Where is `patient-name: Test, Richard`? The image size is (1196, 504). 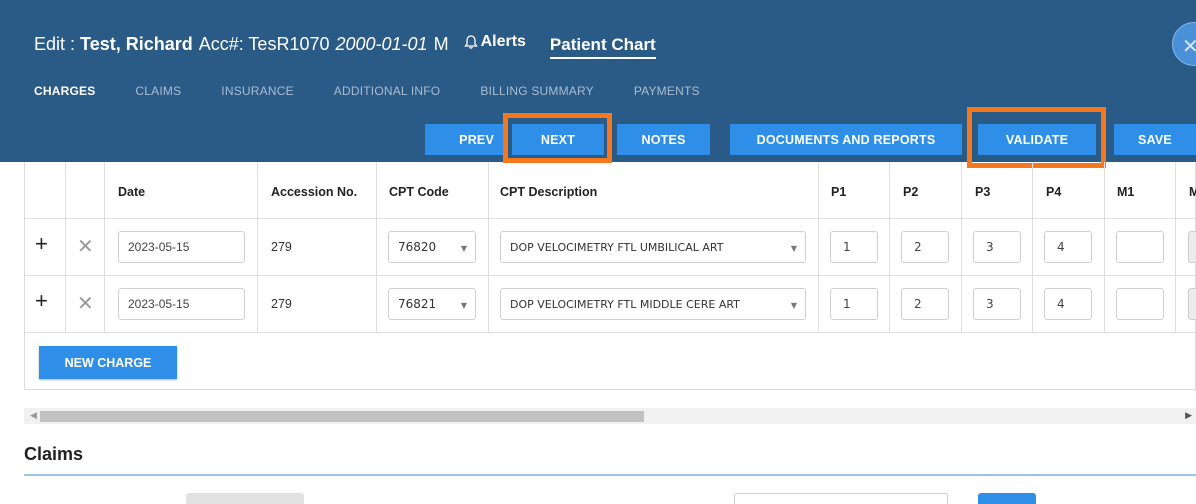 patient-name: Test, Richard is located at coordinates (136, 44).